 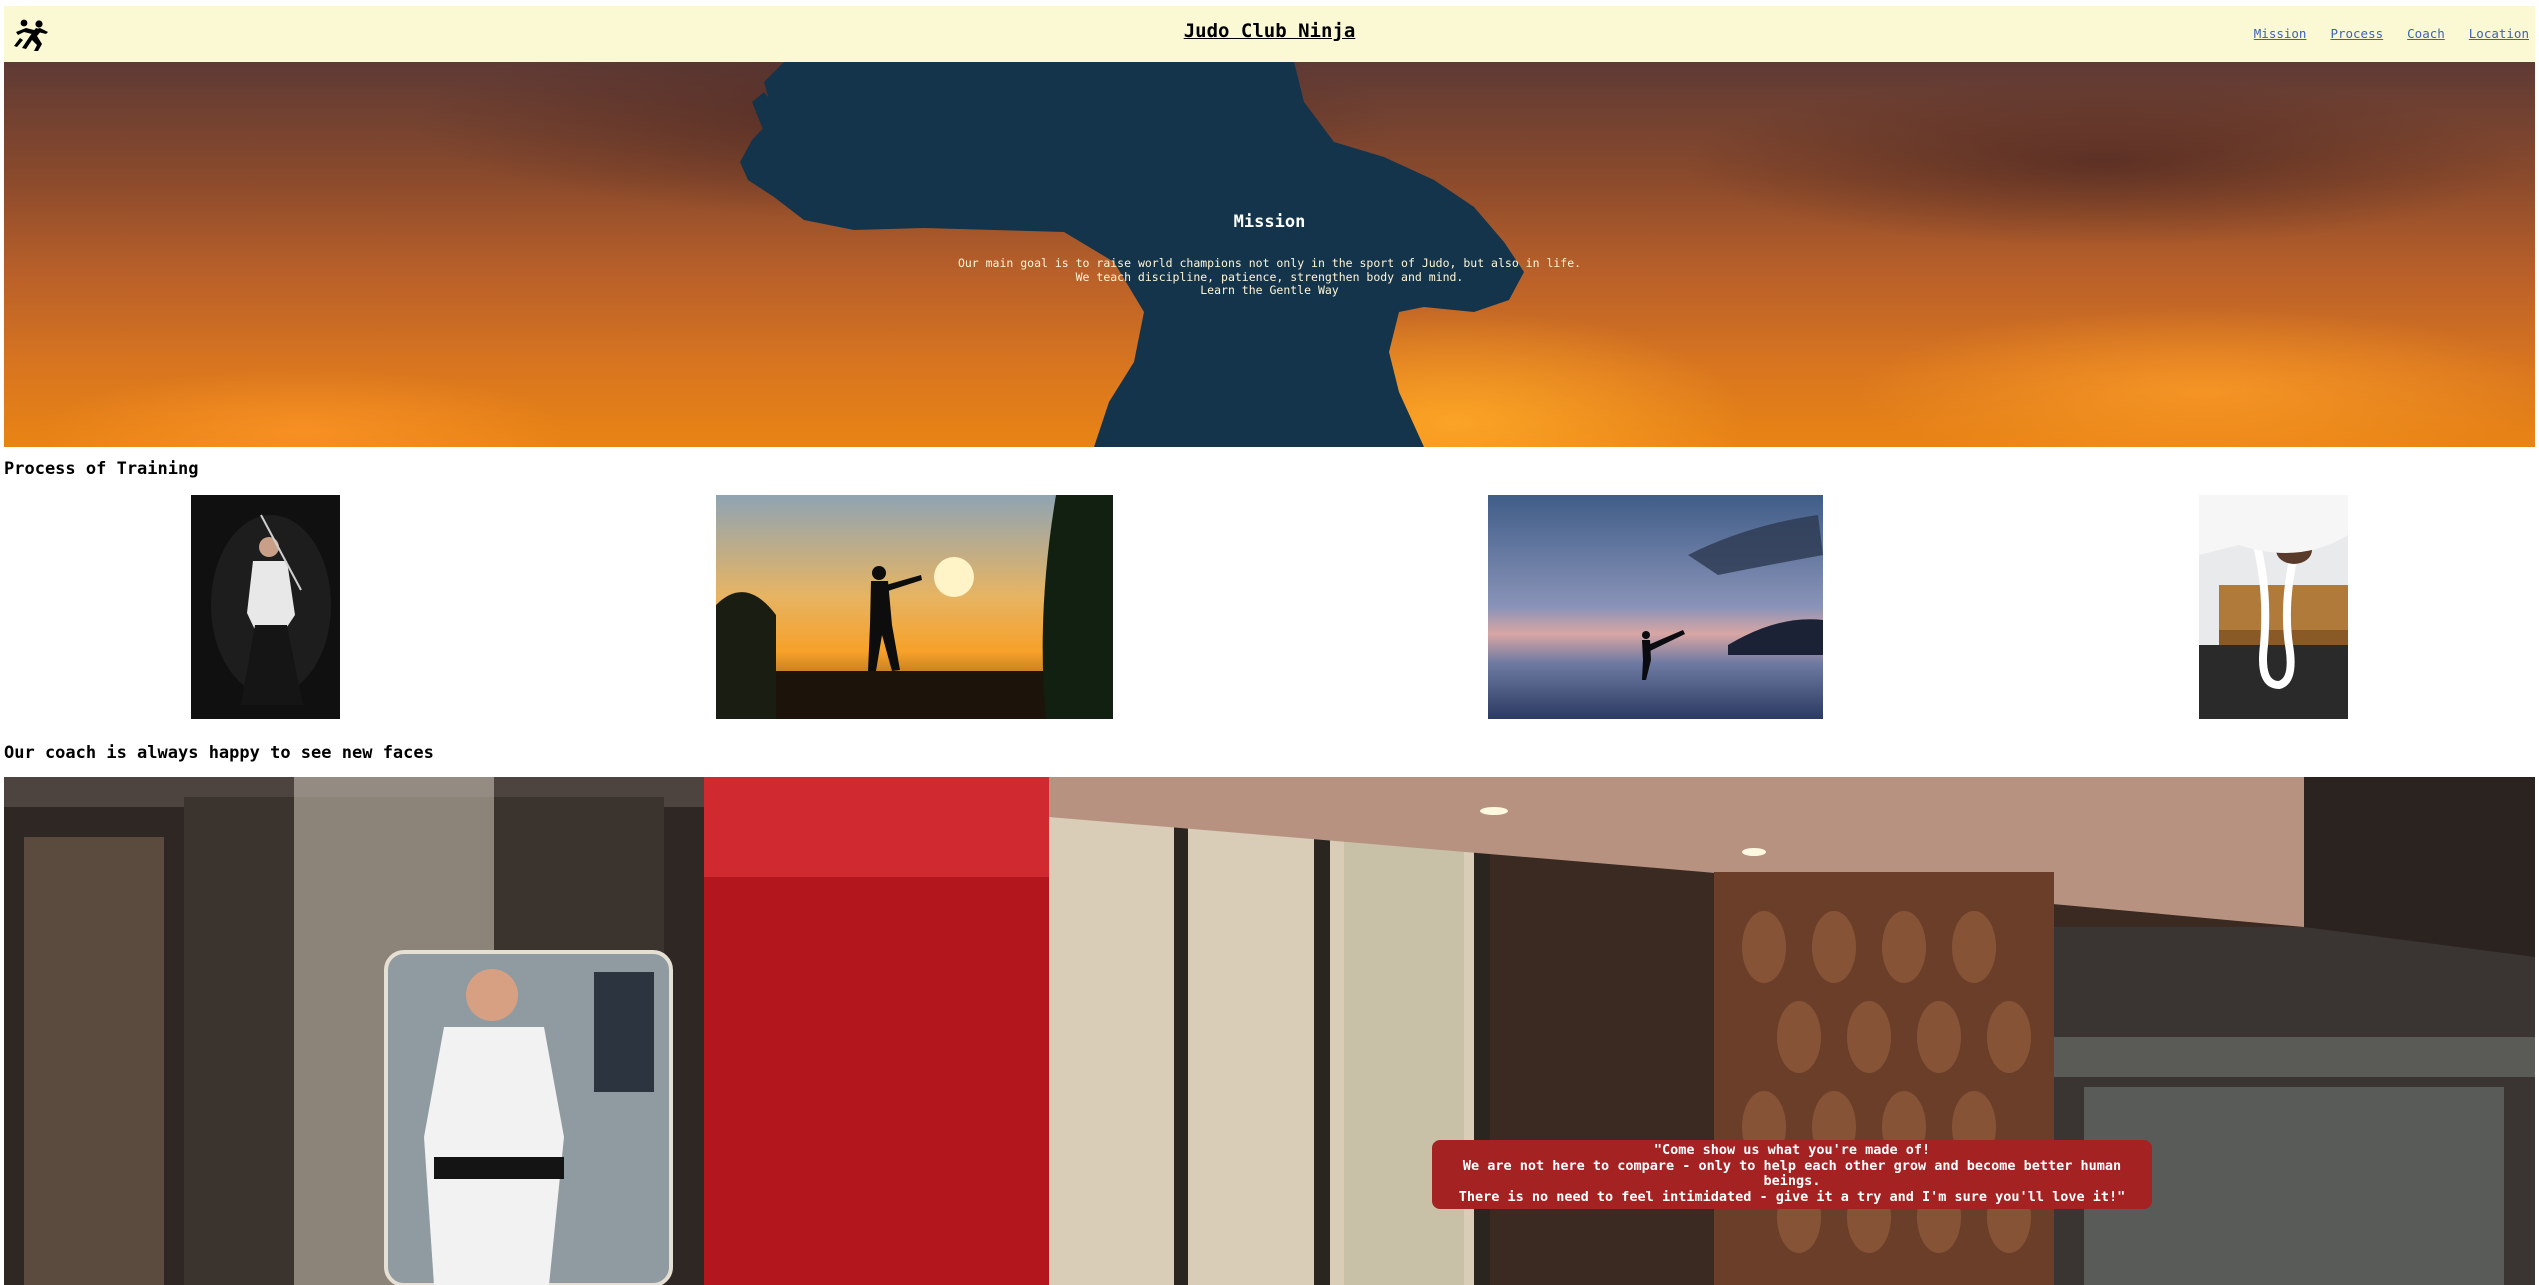 What do you see at coordinates (1792, 1150) in the screenshot?
I see `coach-quote-line-1: "Come show us what you're made of!` at bounding box center [1792, 1150].